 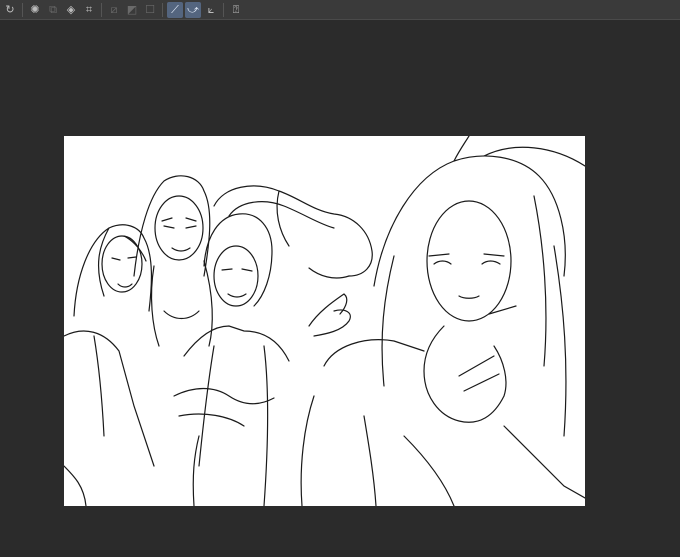 I want to click on loading-spinner-icon: ✺, so click(x=35, y=10).